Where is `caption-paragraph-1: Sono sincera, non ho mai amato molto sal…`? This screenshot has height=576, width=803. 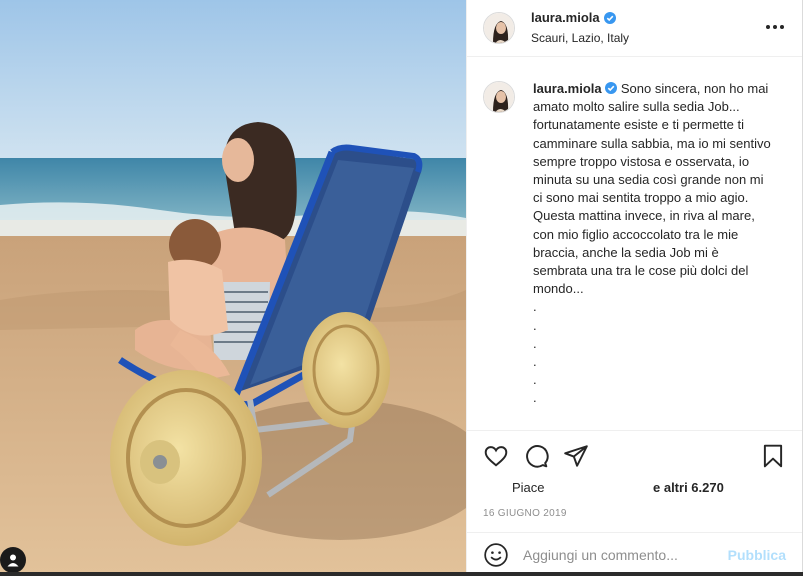
caption-paragraph-1: Sono sincera, non ho mai amato molto sal… is located at coordinates (652, 143).